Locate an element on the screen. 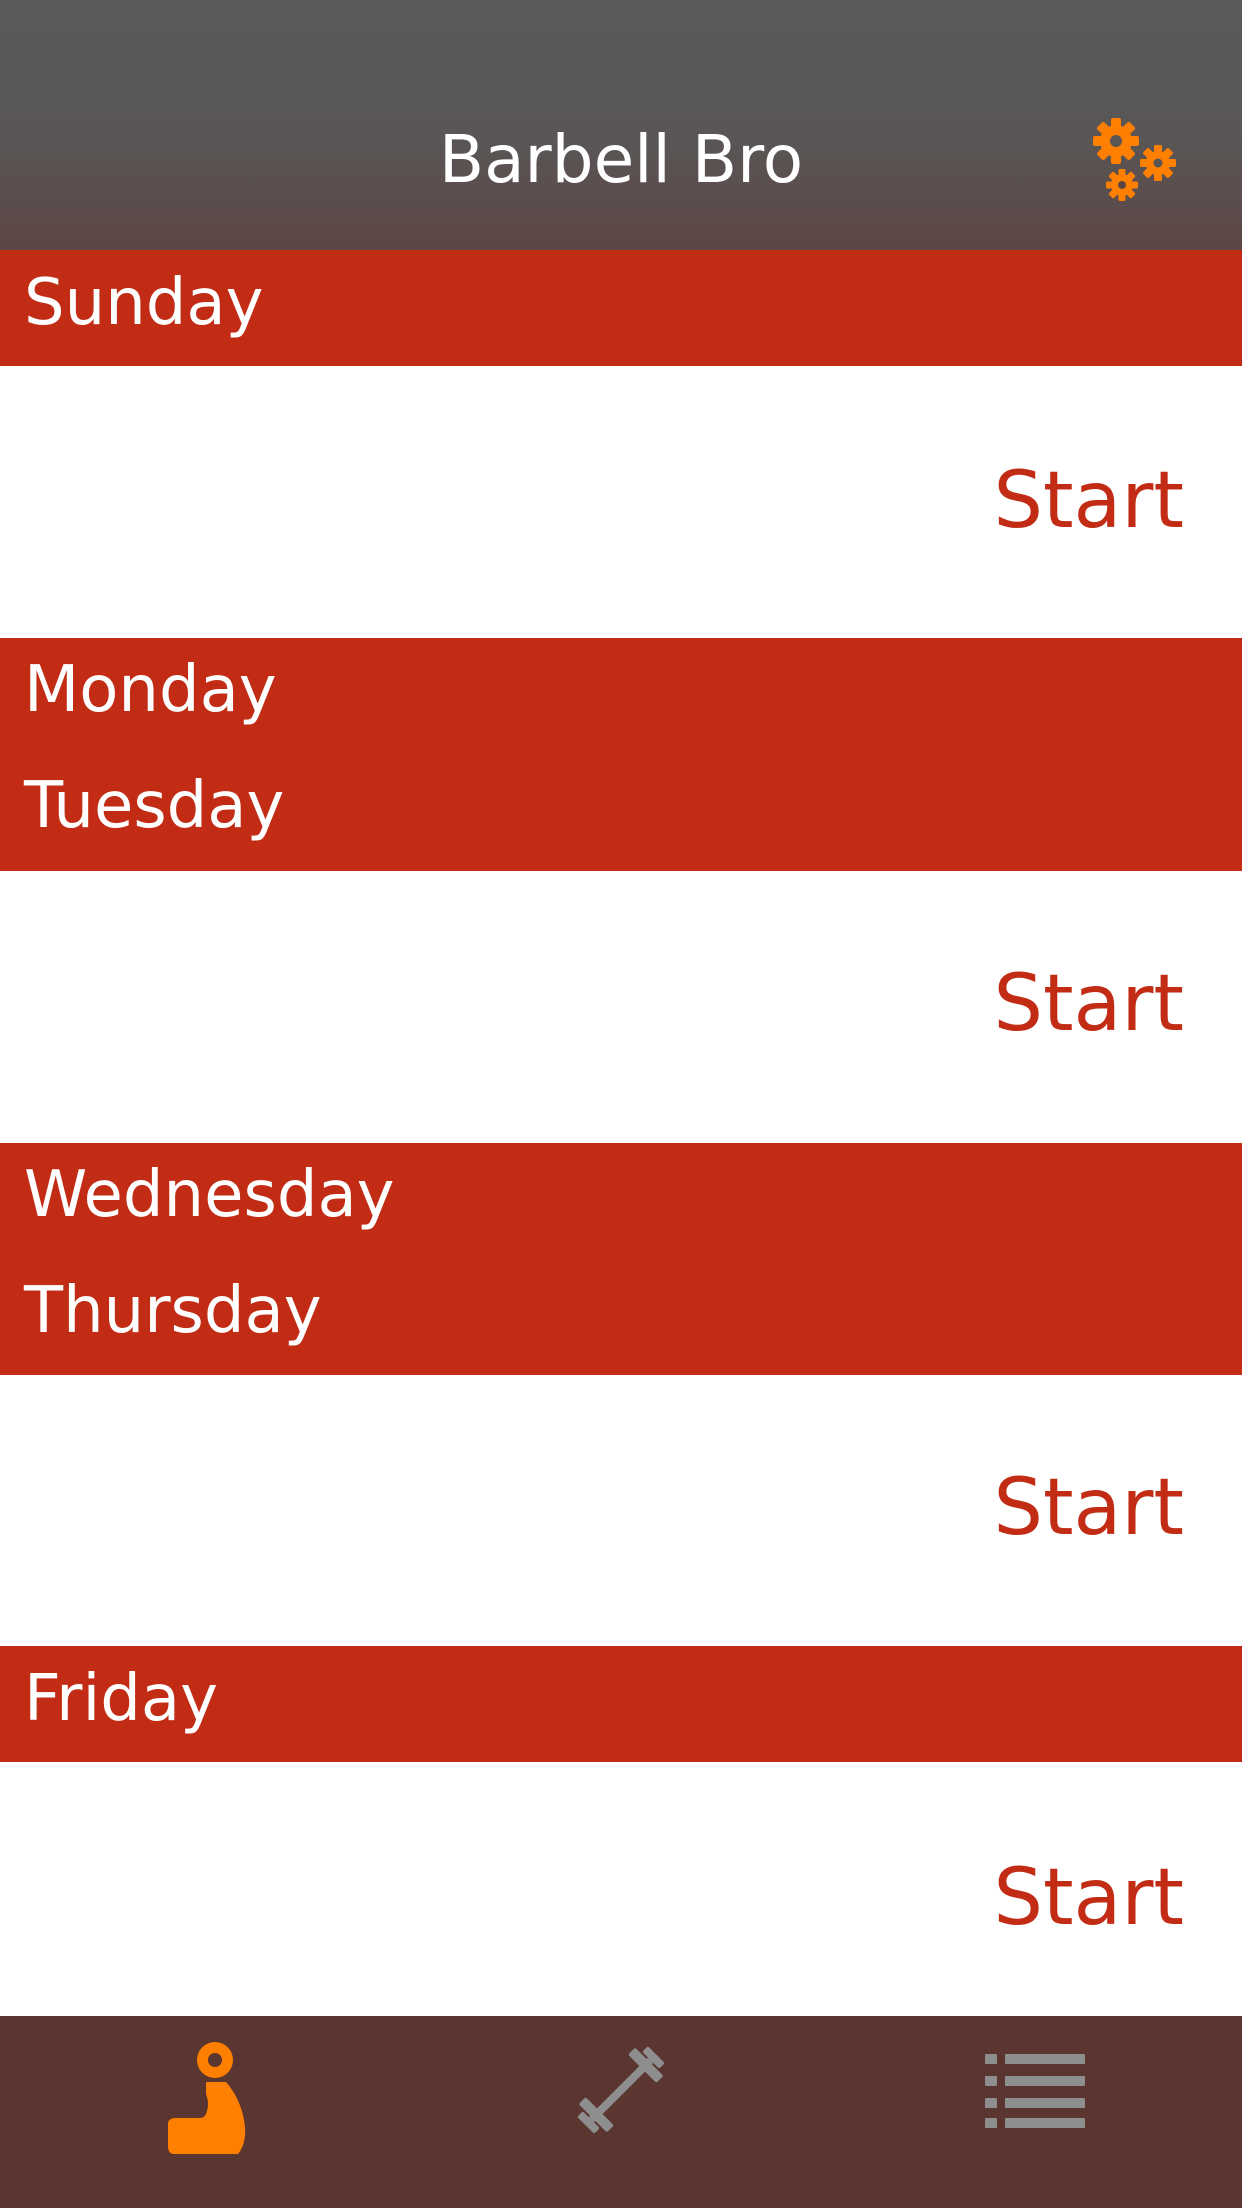 This screenshot has width=1242, height=2208. day-label-tuesday: Tuesday is located at coordinates (154, 806).